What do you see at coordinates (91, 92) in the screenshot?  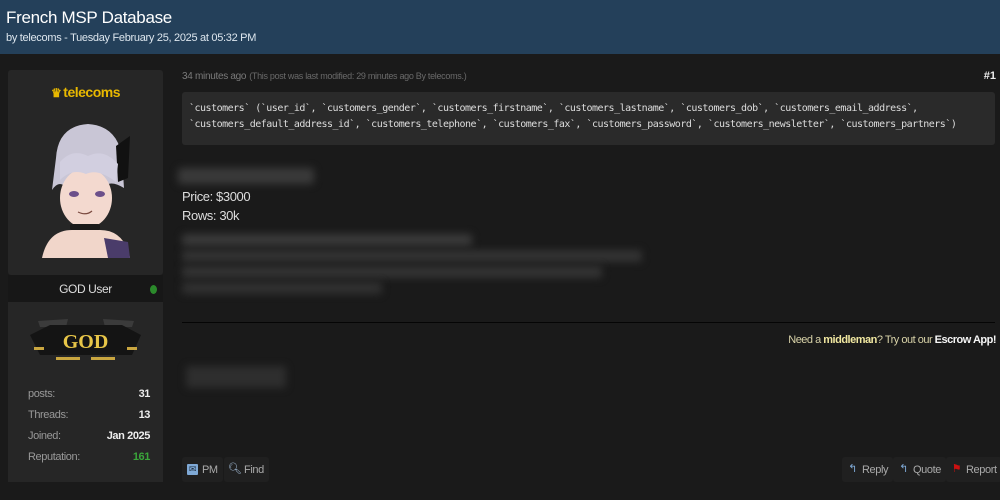 I see `author-username: telecoms` at bounding box center [91, 92].